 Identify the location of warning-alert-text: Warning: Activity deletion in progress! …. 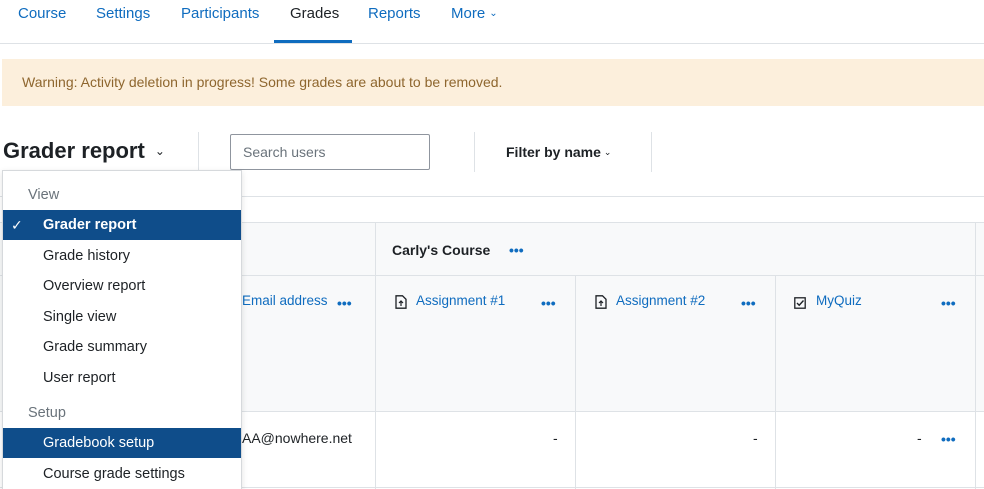
(262, 82).